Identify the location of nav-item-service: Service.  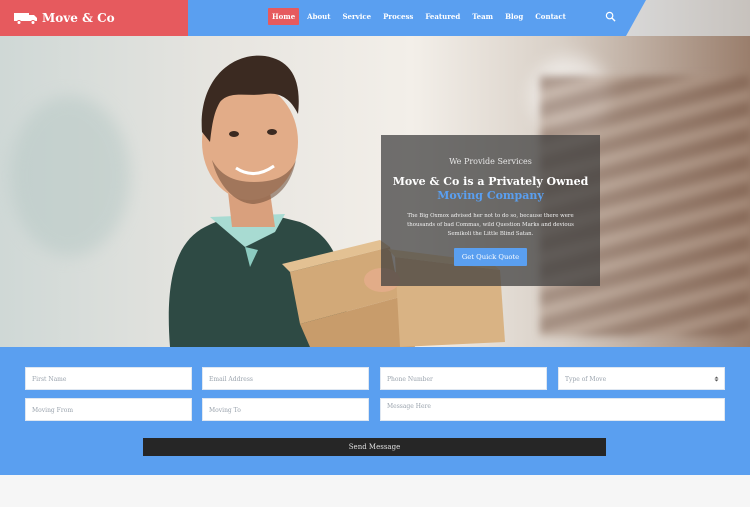
(356, 16).